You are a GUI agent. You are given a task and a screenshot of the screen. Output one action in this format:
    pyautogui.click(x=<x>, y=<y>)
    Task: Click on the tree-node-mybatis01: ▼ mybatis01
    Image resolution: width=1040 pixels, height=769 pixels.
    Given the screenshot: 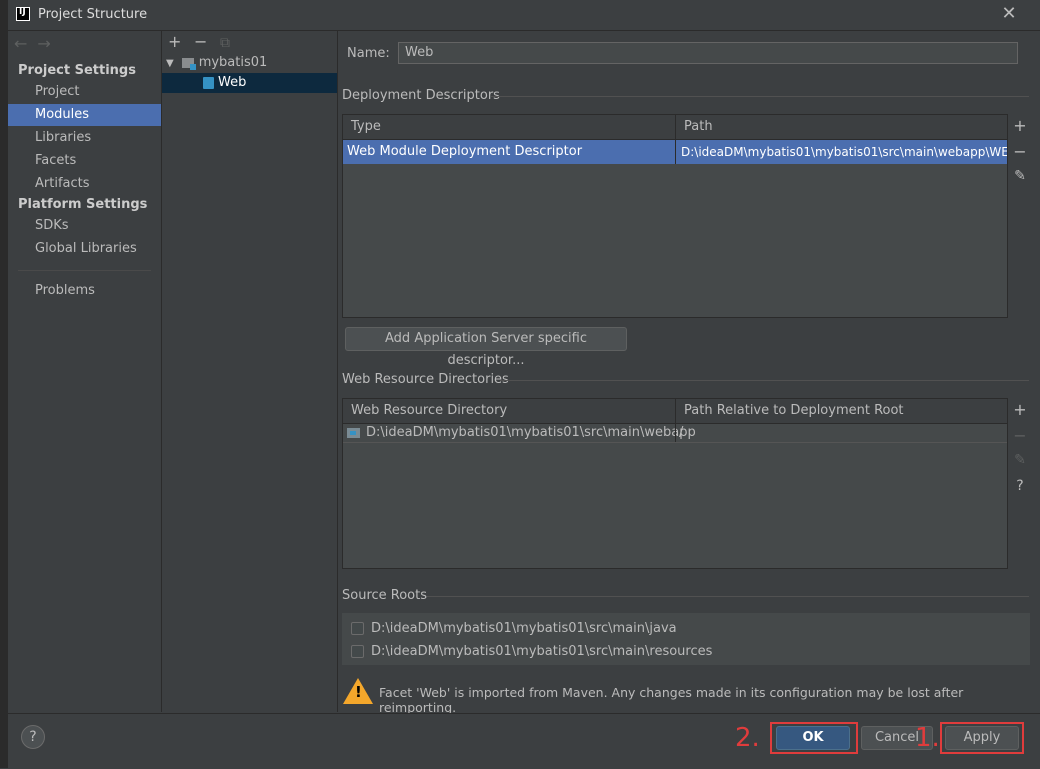 What is the action you would take?
    pyautogui.click(x=249, y=63)
    